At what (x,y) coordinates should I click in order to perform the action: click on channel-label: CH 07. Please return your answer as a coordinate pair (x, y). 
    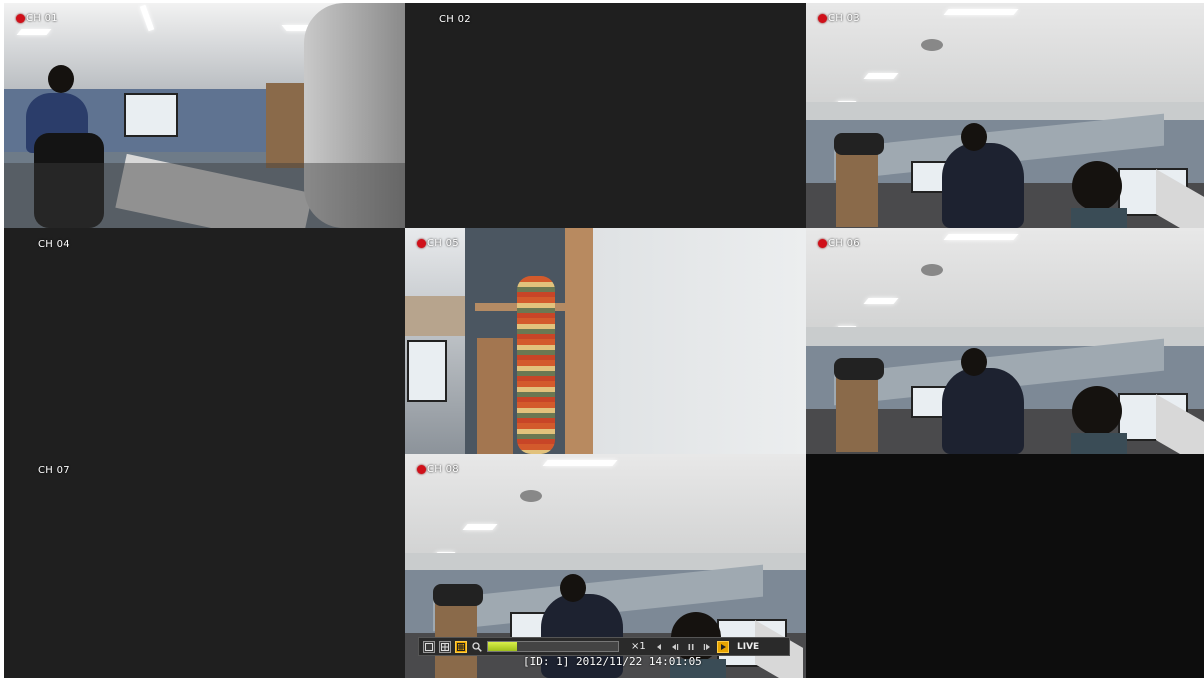
    Looking at the image, I should click on (54, 470).